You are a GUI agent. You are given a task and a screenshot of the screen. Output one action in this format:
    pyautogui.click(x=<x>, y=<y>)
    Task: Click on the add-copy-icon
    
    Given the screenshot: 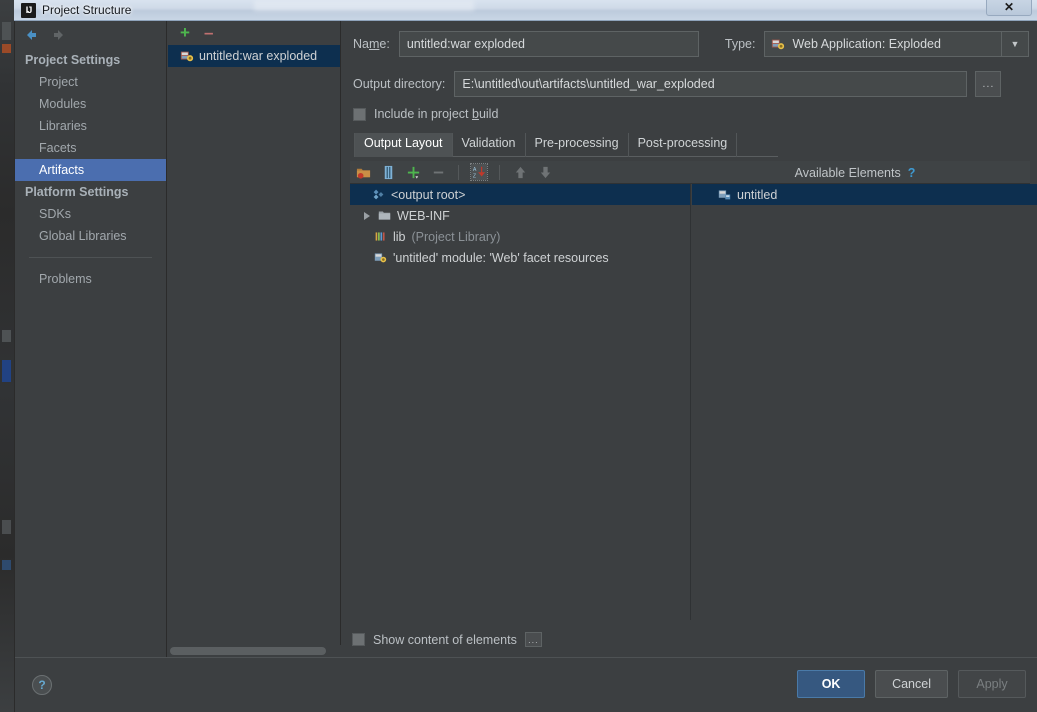 What is the action you would take?
    pyautogui.click(x=413, y=172)
    